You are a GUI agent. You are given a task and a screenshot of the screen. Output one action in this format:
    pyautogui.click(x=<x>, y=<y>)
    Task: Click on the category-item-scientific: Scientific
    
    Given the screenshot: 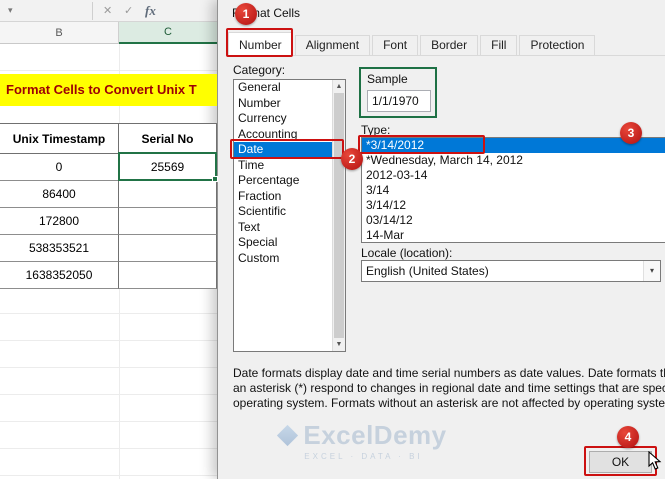 What is the action you would take?
    pyautogui.click(x=283, y=212)
    